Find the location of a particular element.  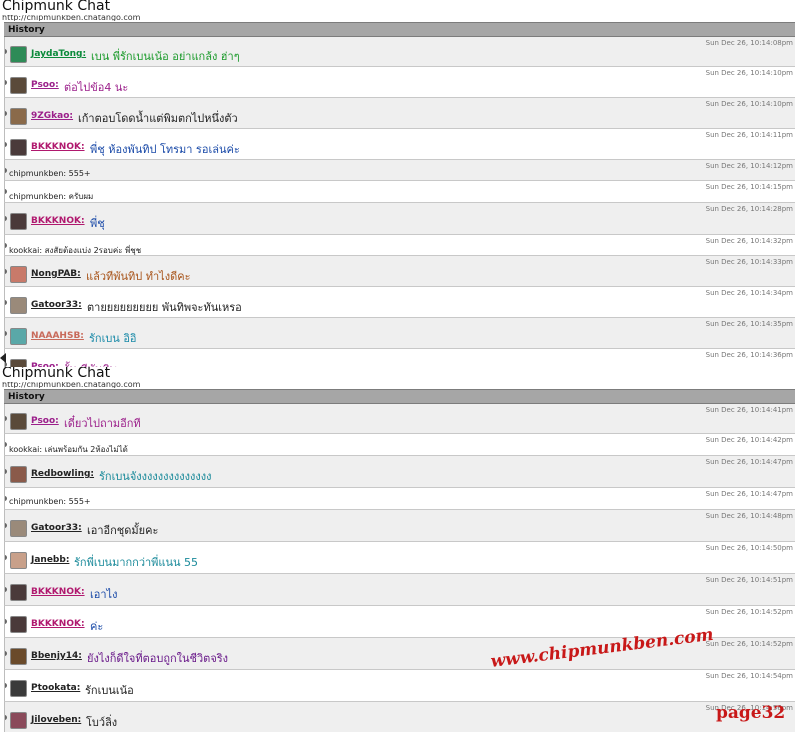

message-timestamp: Sun Dec 26, 10:14:41pm is located at coordinates (749, 410).